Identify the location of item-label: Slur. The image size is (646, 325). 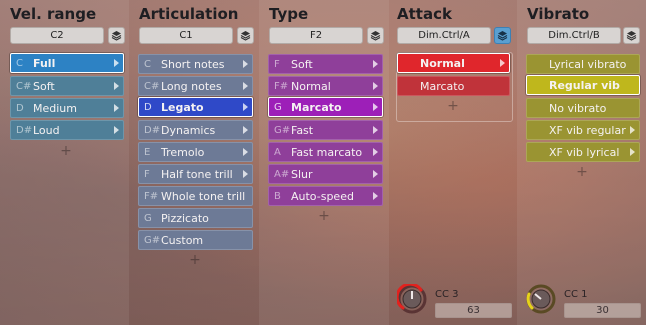
(302, 174).